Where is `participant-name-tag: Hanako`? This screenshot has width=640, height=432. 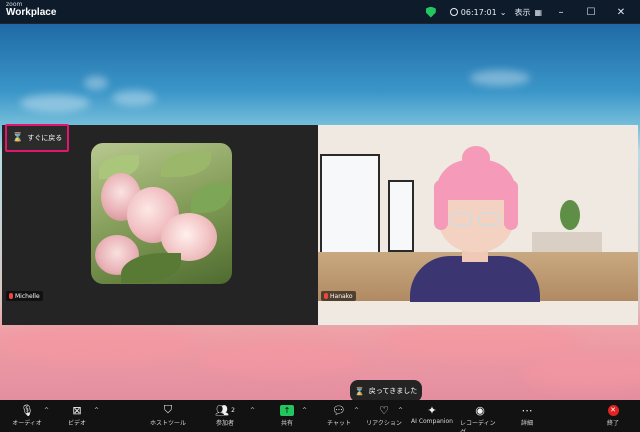
participant-name-tag: Hanako is located at coordinates (338, 296).